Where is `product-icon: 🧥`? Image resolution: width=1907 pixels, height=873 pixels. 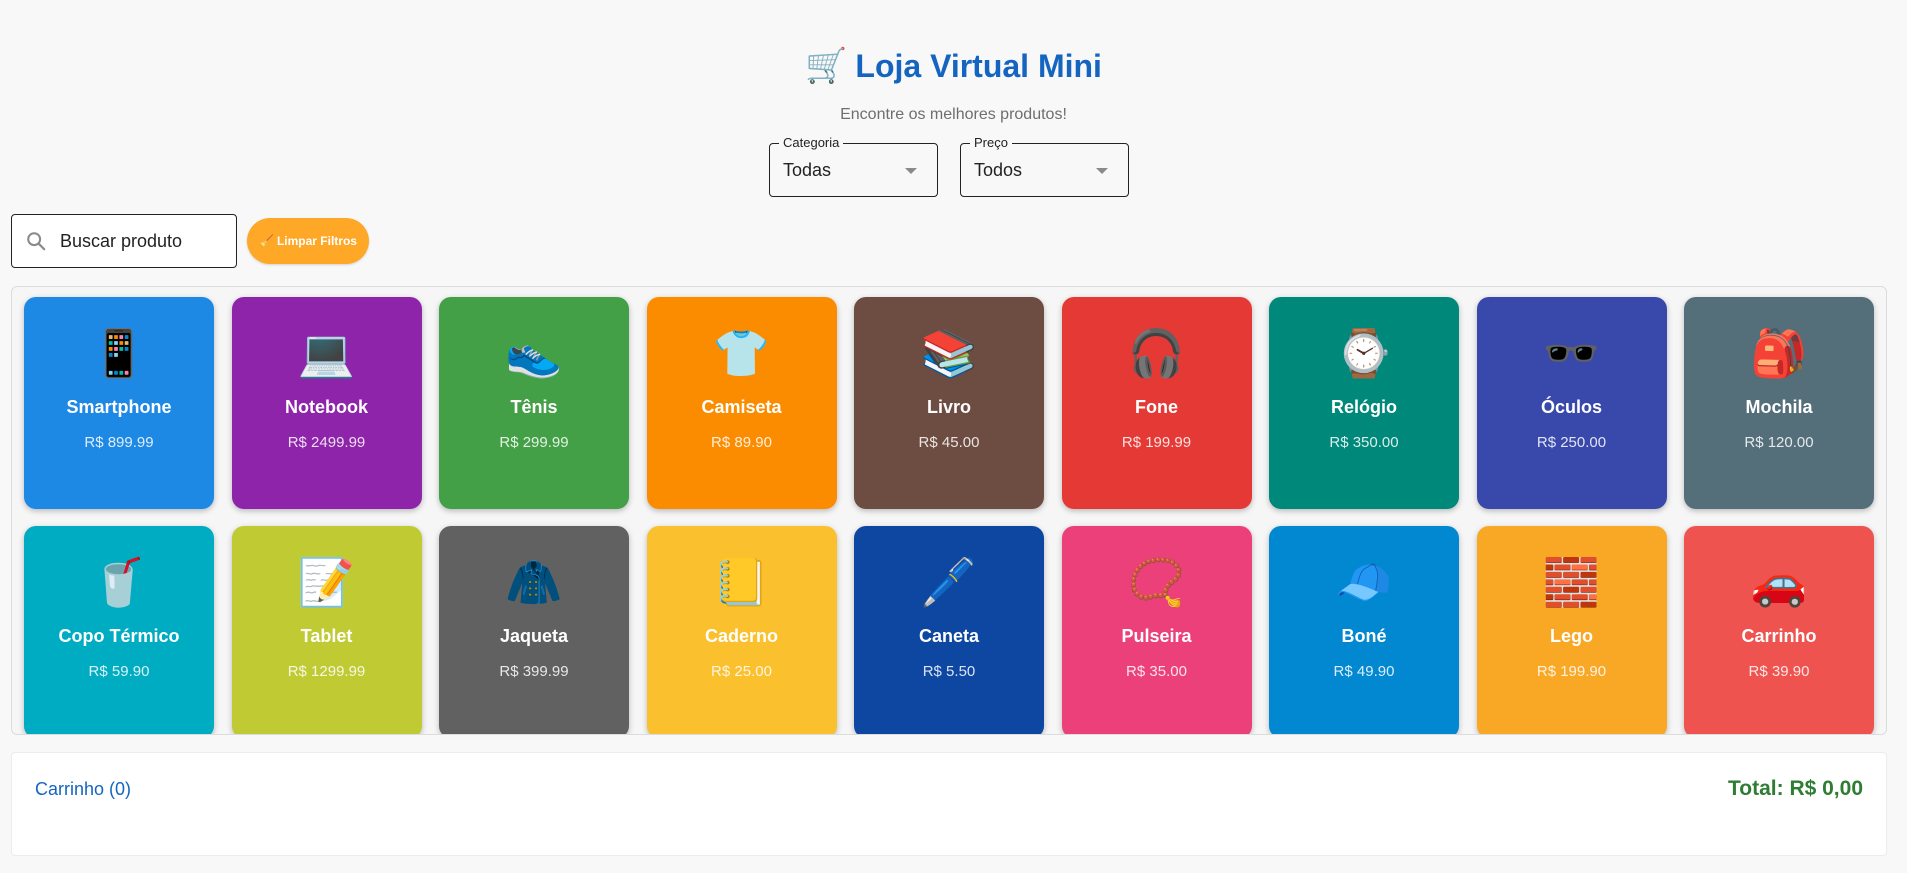
product-icon: 🧥 is located at coordinates (534, 582).